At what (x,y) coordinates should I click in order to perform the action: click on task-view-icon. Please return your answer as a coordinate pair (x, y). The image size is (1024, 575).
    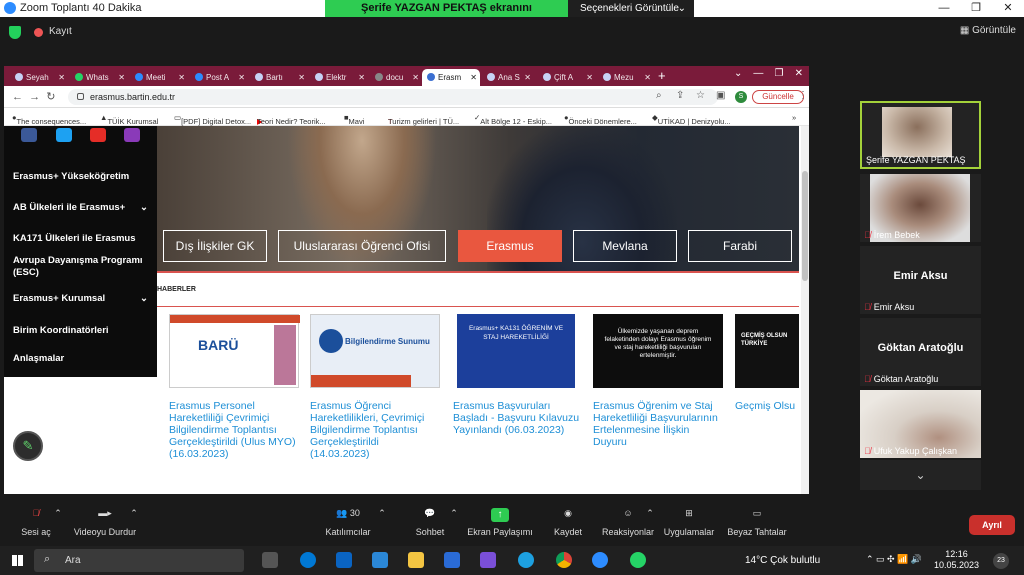
    Looking at the image, I should click on (270, 560).